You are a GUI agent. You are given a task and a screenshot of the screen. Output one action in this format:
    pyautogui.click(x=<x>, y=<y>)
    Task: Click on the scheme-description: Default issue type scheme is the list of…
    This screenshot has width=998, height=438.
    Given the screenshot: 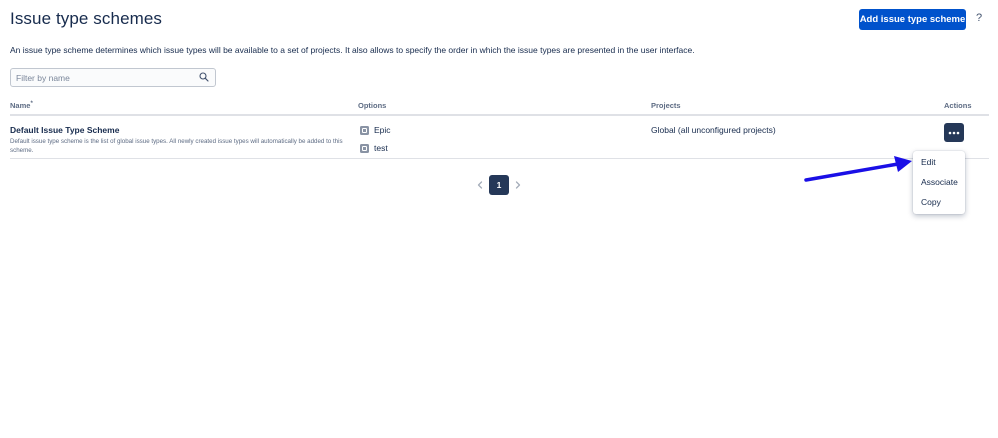 What is the action you would take?
    pyautogui.click(x=176, y=146)
    